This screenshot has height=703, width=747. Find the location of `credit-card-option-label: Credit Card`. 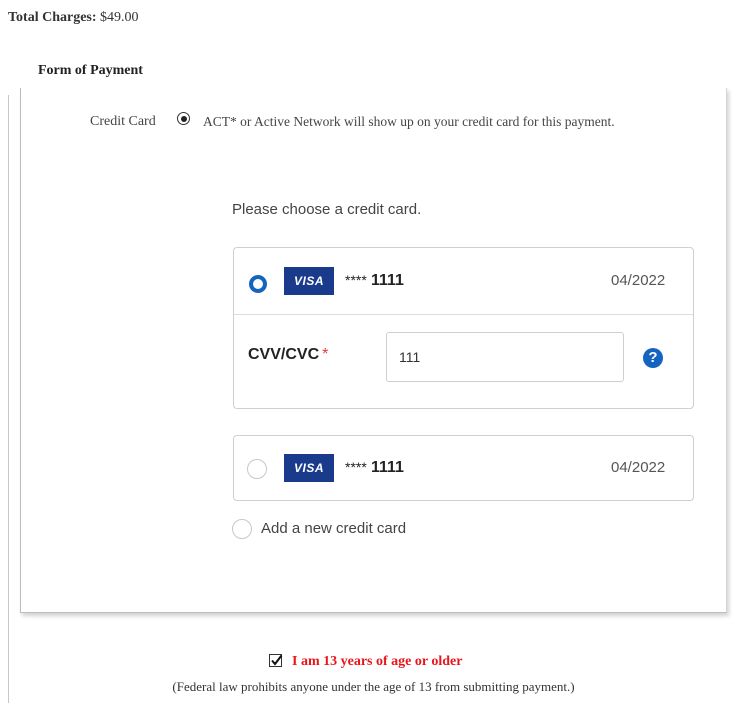

credit-card-option-label: Credit Card is located at coordinates (123, 121).